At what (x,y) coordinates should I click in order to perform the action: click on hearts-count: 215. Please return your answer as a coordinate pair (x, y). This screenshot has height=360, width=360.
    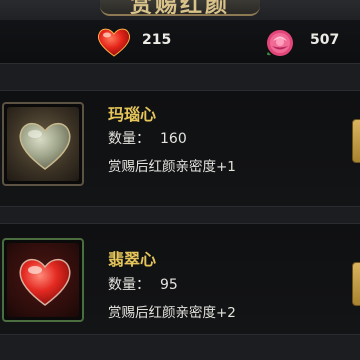
    Looking at the image, I should click on (157, 40).